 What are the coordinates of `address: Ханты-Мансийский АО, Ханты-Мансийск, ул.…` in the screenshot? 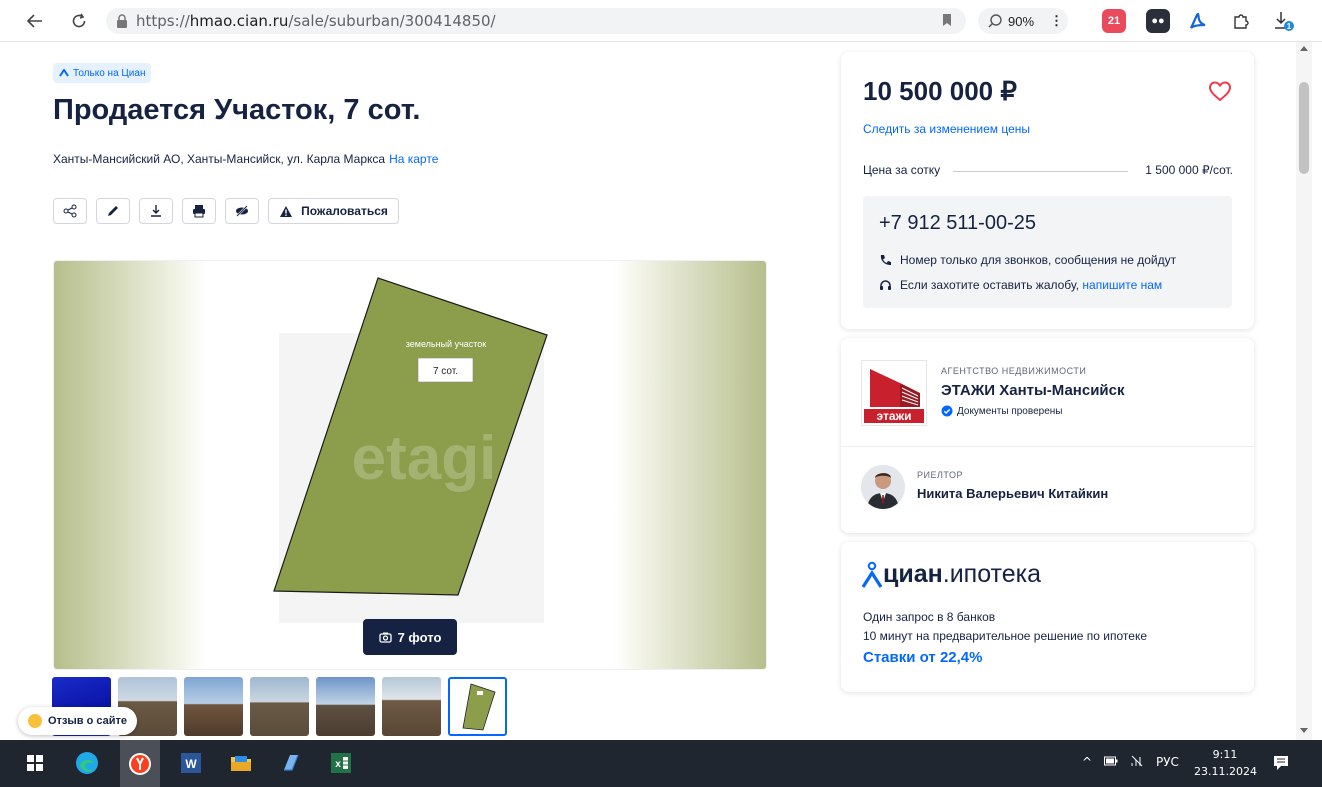 It's located at (245, 159).